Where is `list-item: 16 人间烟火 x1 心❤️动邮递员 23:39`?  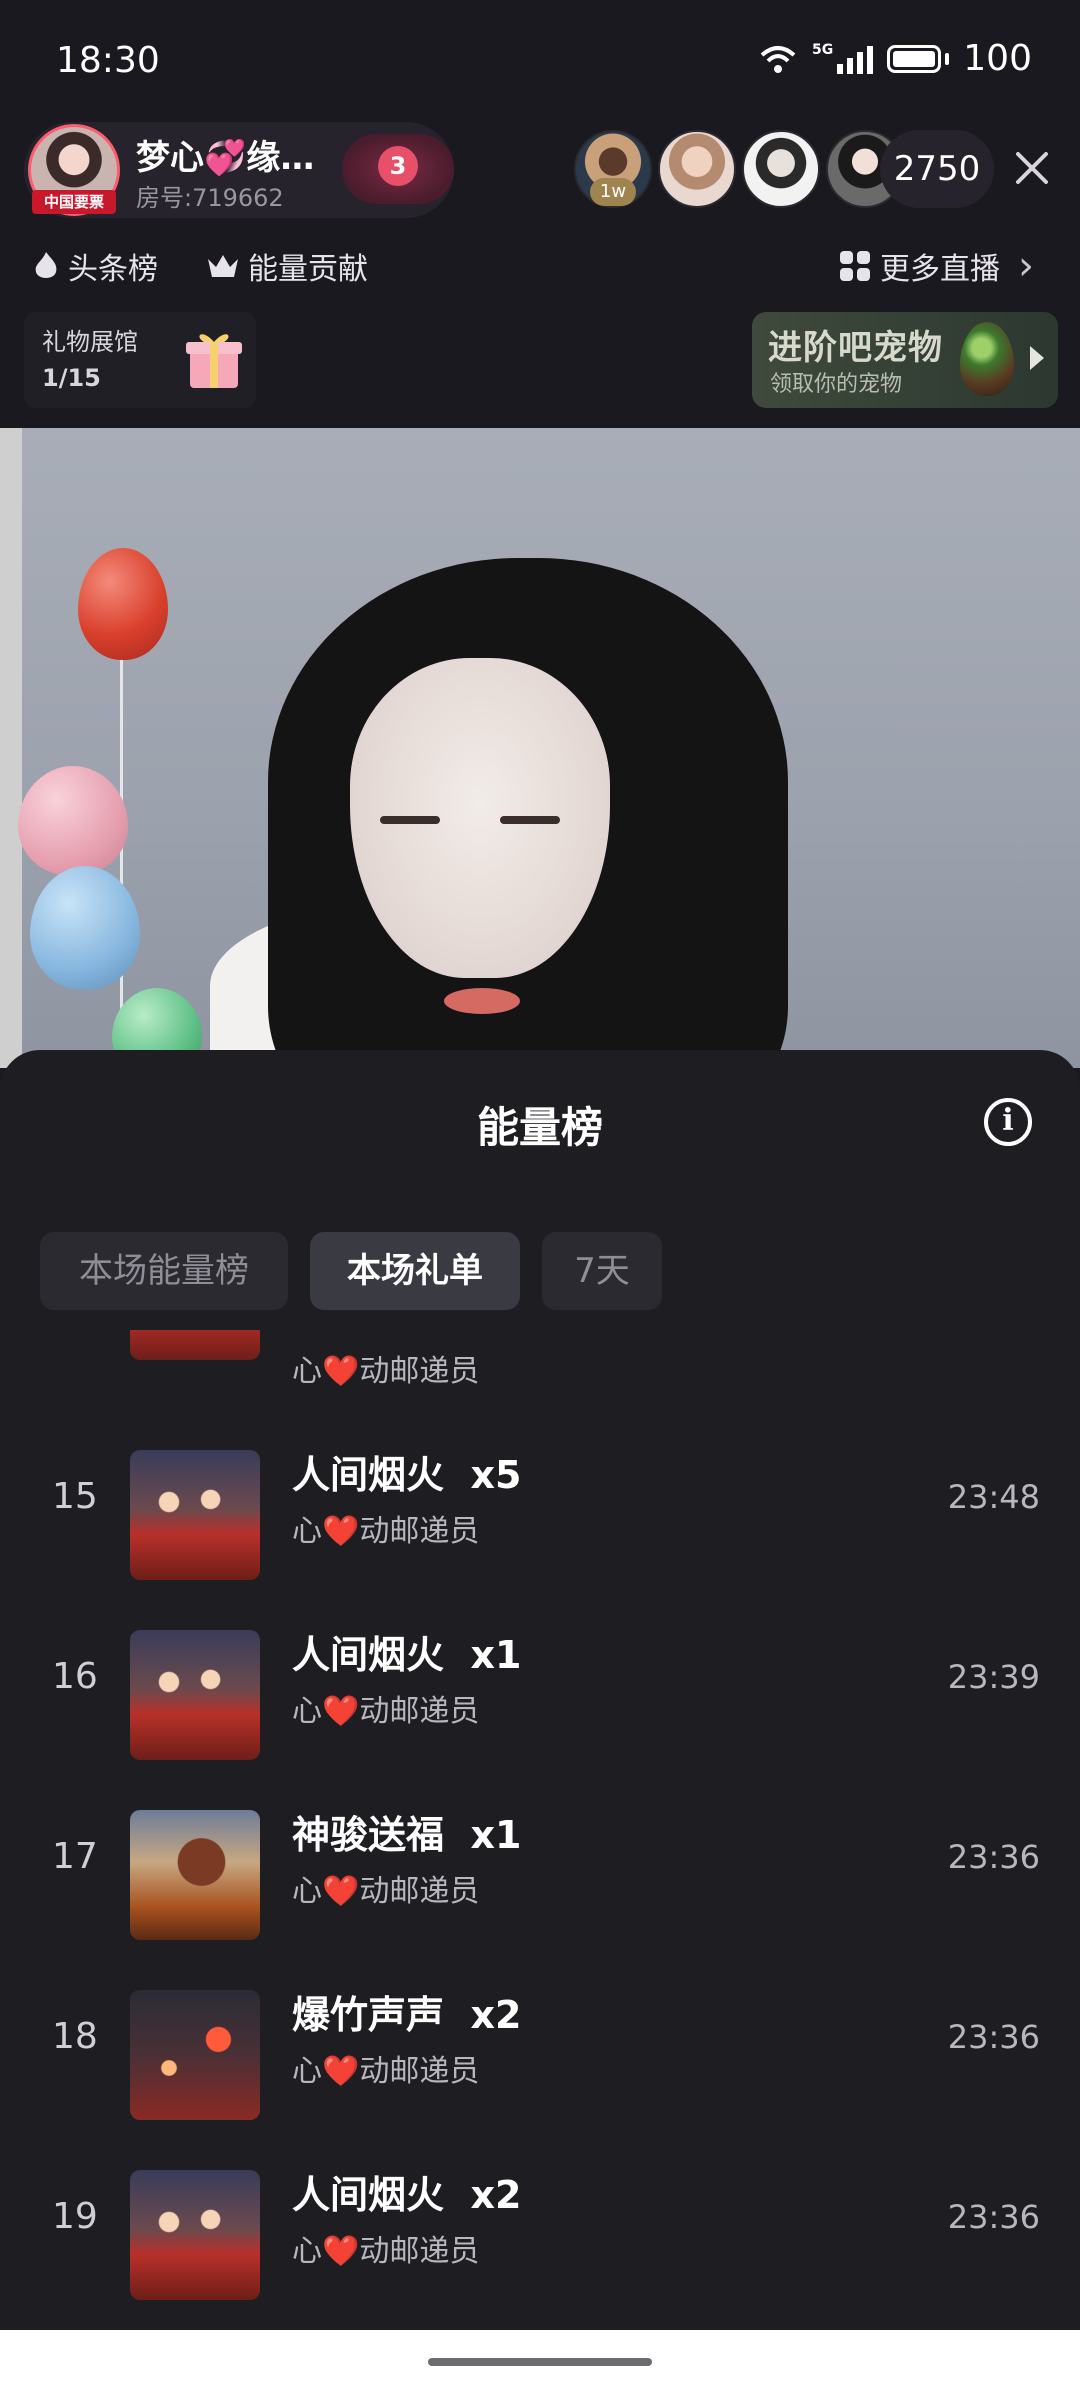
list-item: 16 人间烟火 x1 心❤️动邮递员 23:39 is located at coordinates (540, 1665).